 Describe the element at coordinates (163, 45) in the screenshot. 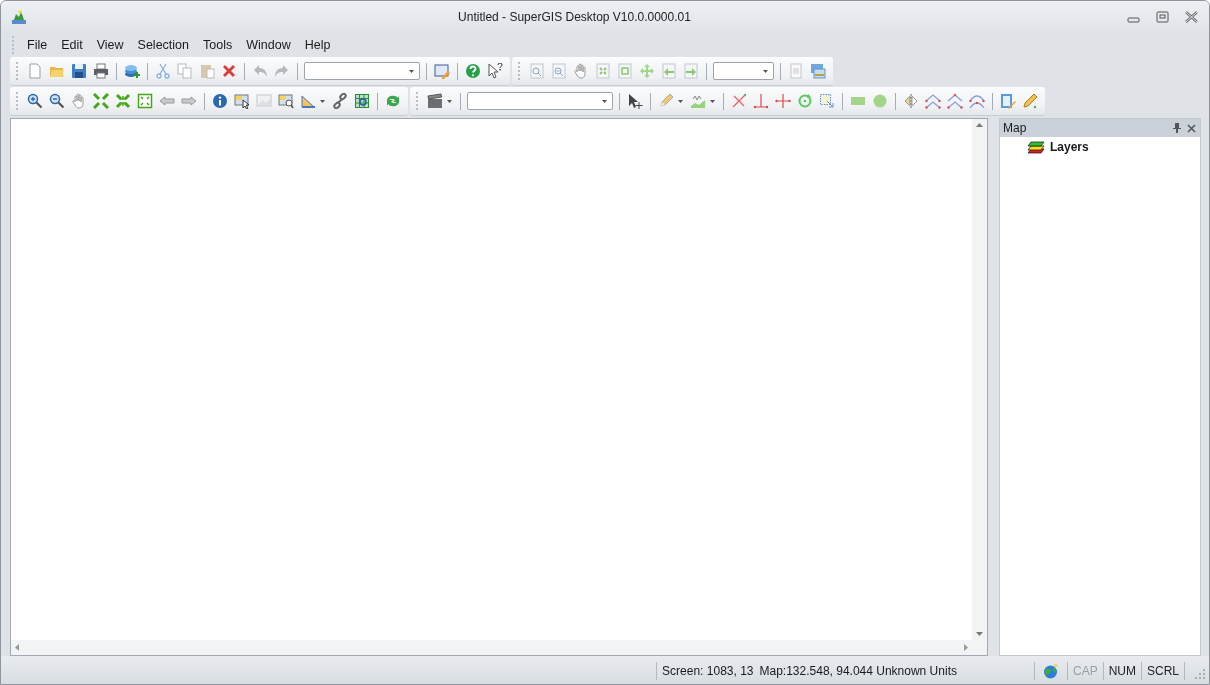

I see `menu-item: Selection` at that location.